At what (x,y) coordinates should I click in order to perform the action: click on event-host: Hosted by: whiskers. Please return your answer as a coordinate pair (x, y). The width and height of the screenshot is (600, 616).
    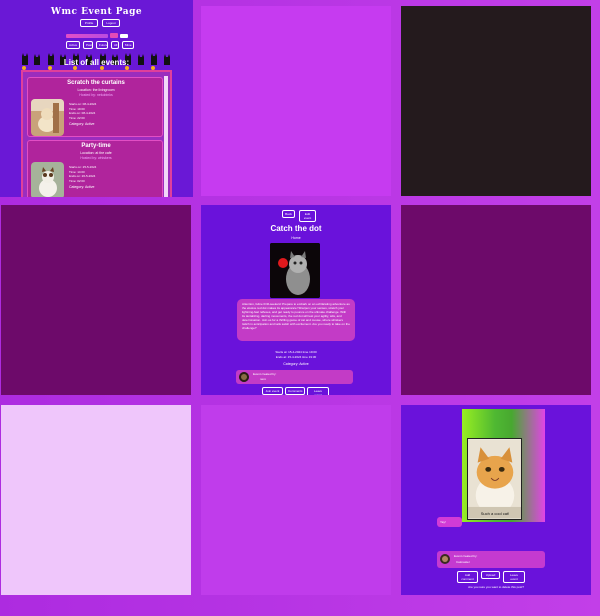
    Looking at the image, I should click on (96, 158).